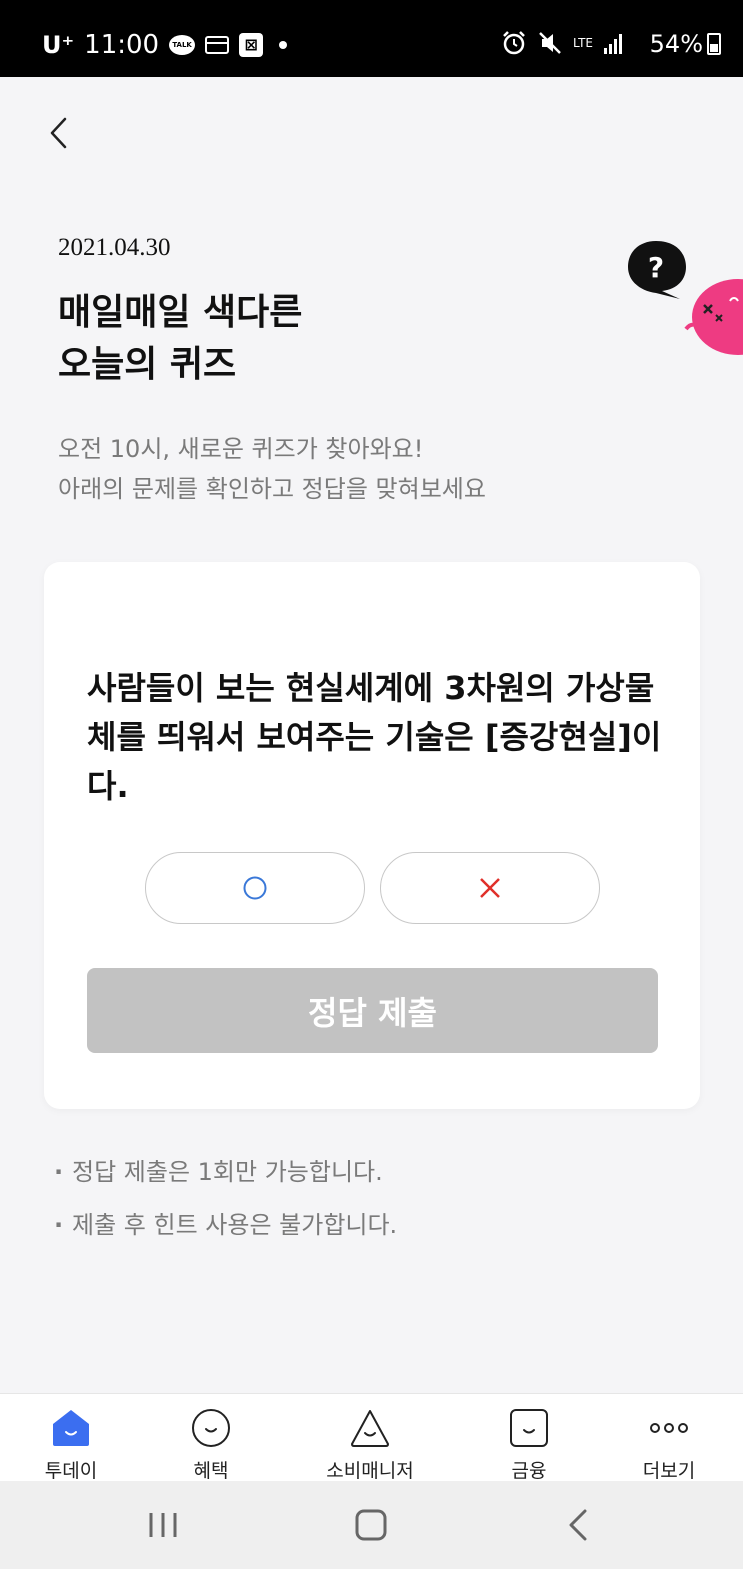 Image resolution: width=743 pixels, height=1569 pixels. I want to click on nav-label: 금융, so click(529, 1471).